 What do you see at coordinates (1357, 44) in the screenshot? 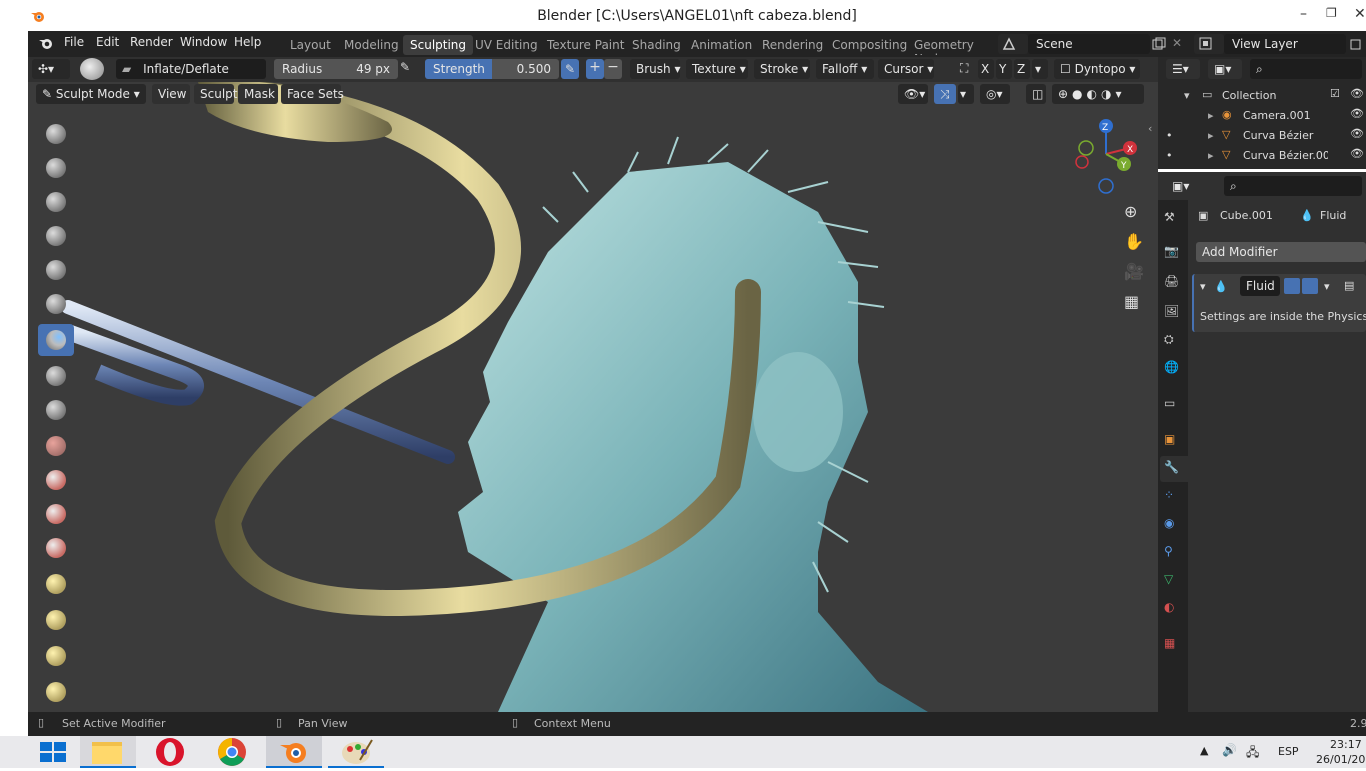
I see `new-view-layer-icon` at bounding box center [1357, 44].